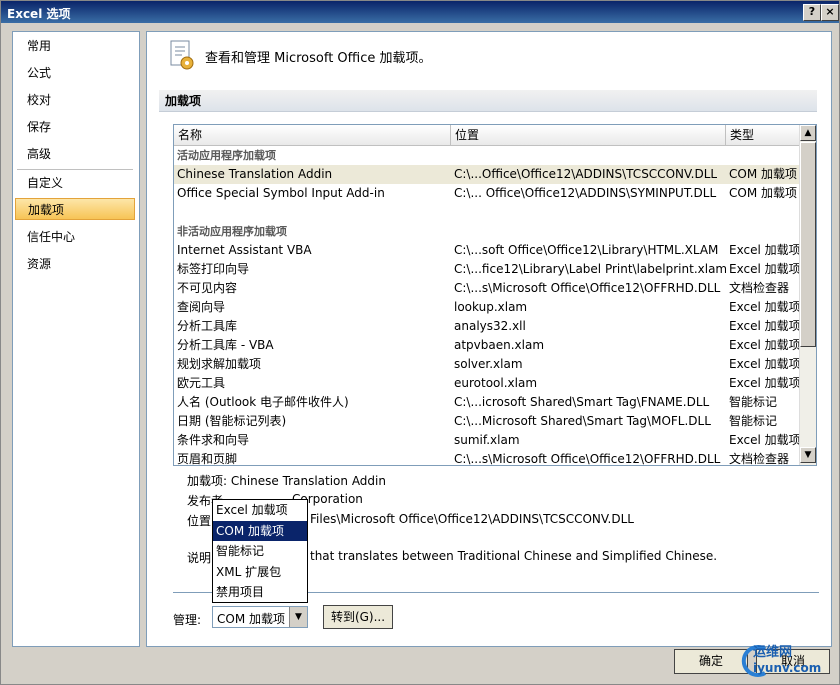  What do you see at coordinates (787, 668) in the screenshot?
I see `watermark-text-en: iyunv.com` at bounding box center [787, 668].